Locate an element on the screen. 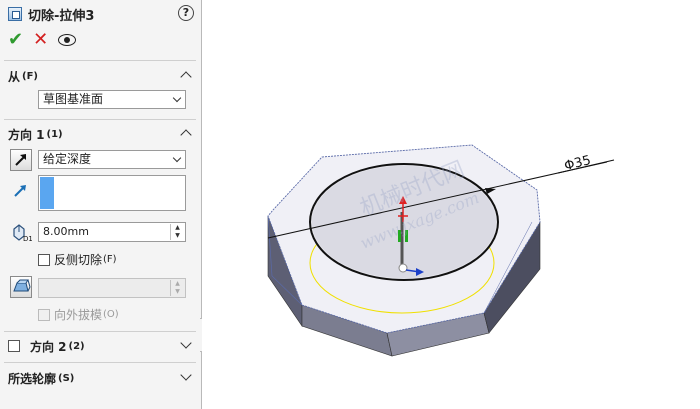 The width and height of the screenshot is (700, 409). direction1-section-header: 方向 1 (1) is located at coordinates (102, 134).